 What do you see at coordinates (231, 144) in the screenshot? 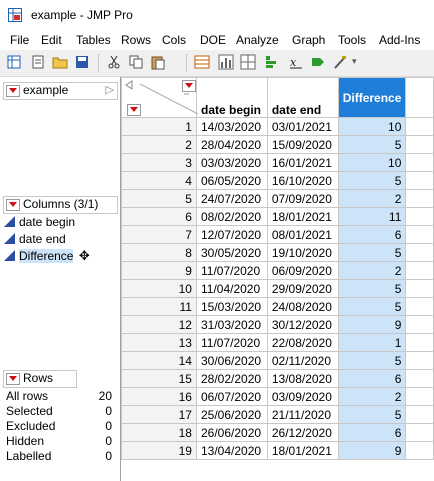
I see `cell-date-begin: 28/04/2020` at bounding box center [231, 144].